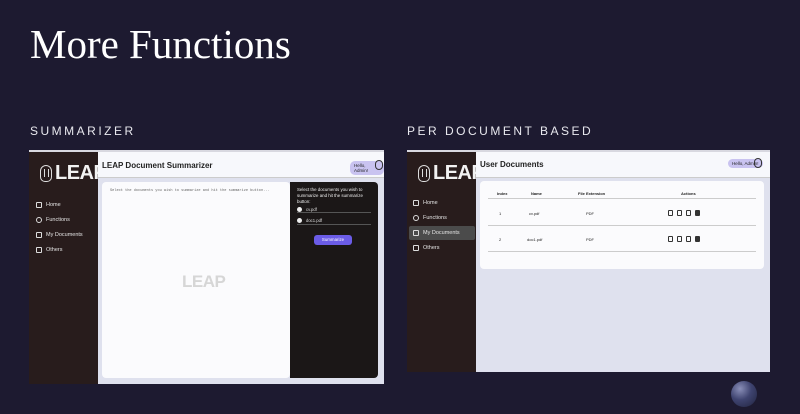 Image resolution: width=800 pixels, height=414 pixels. I want to click on table-cell-index: 1, so click(500, 213).